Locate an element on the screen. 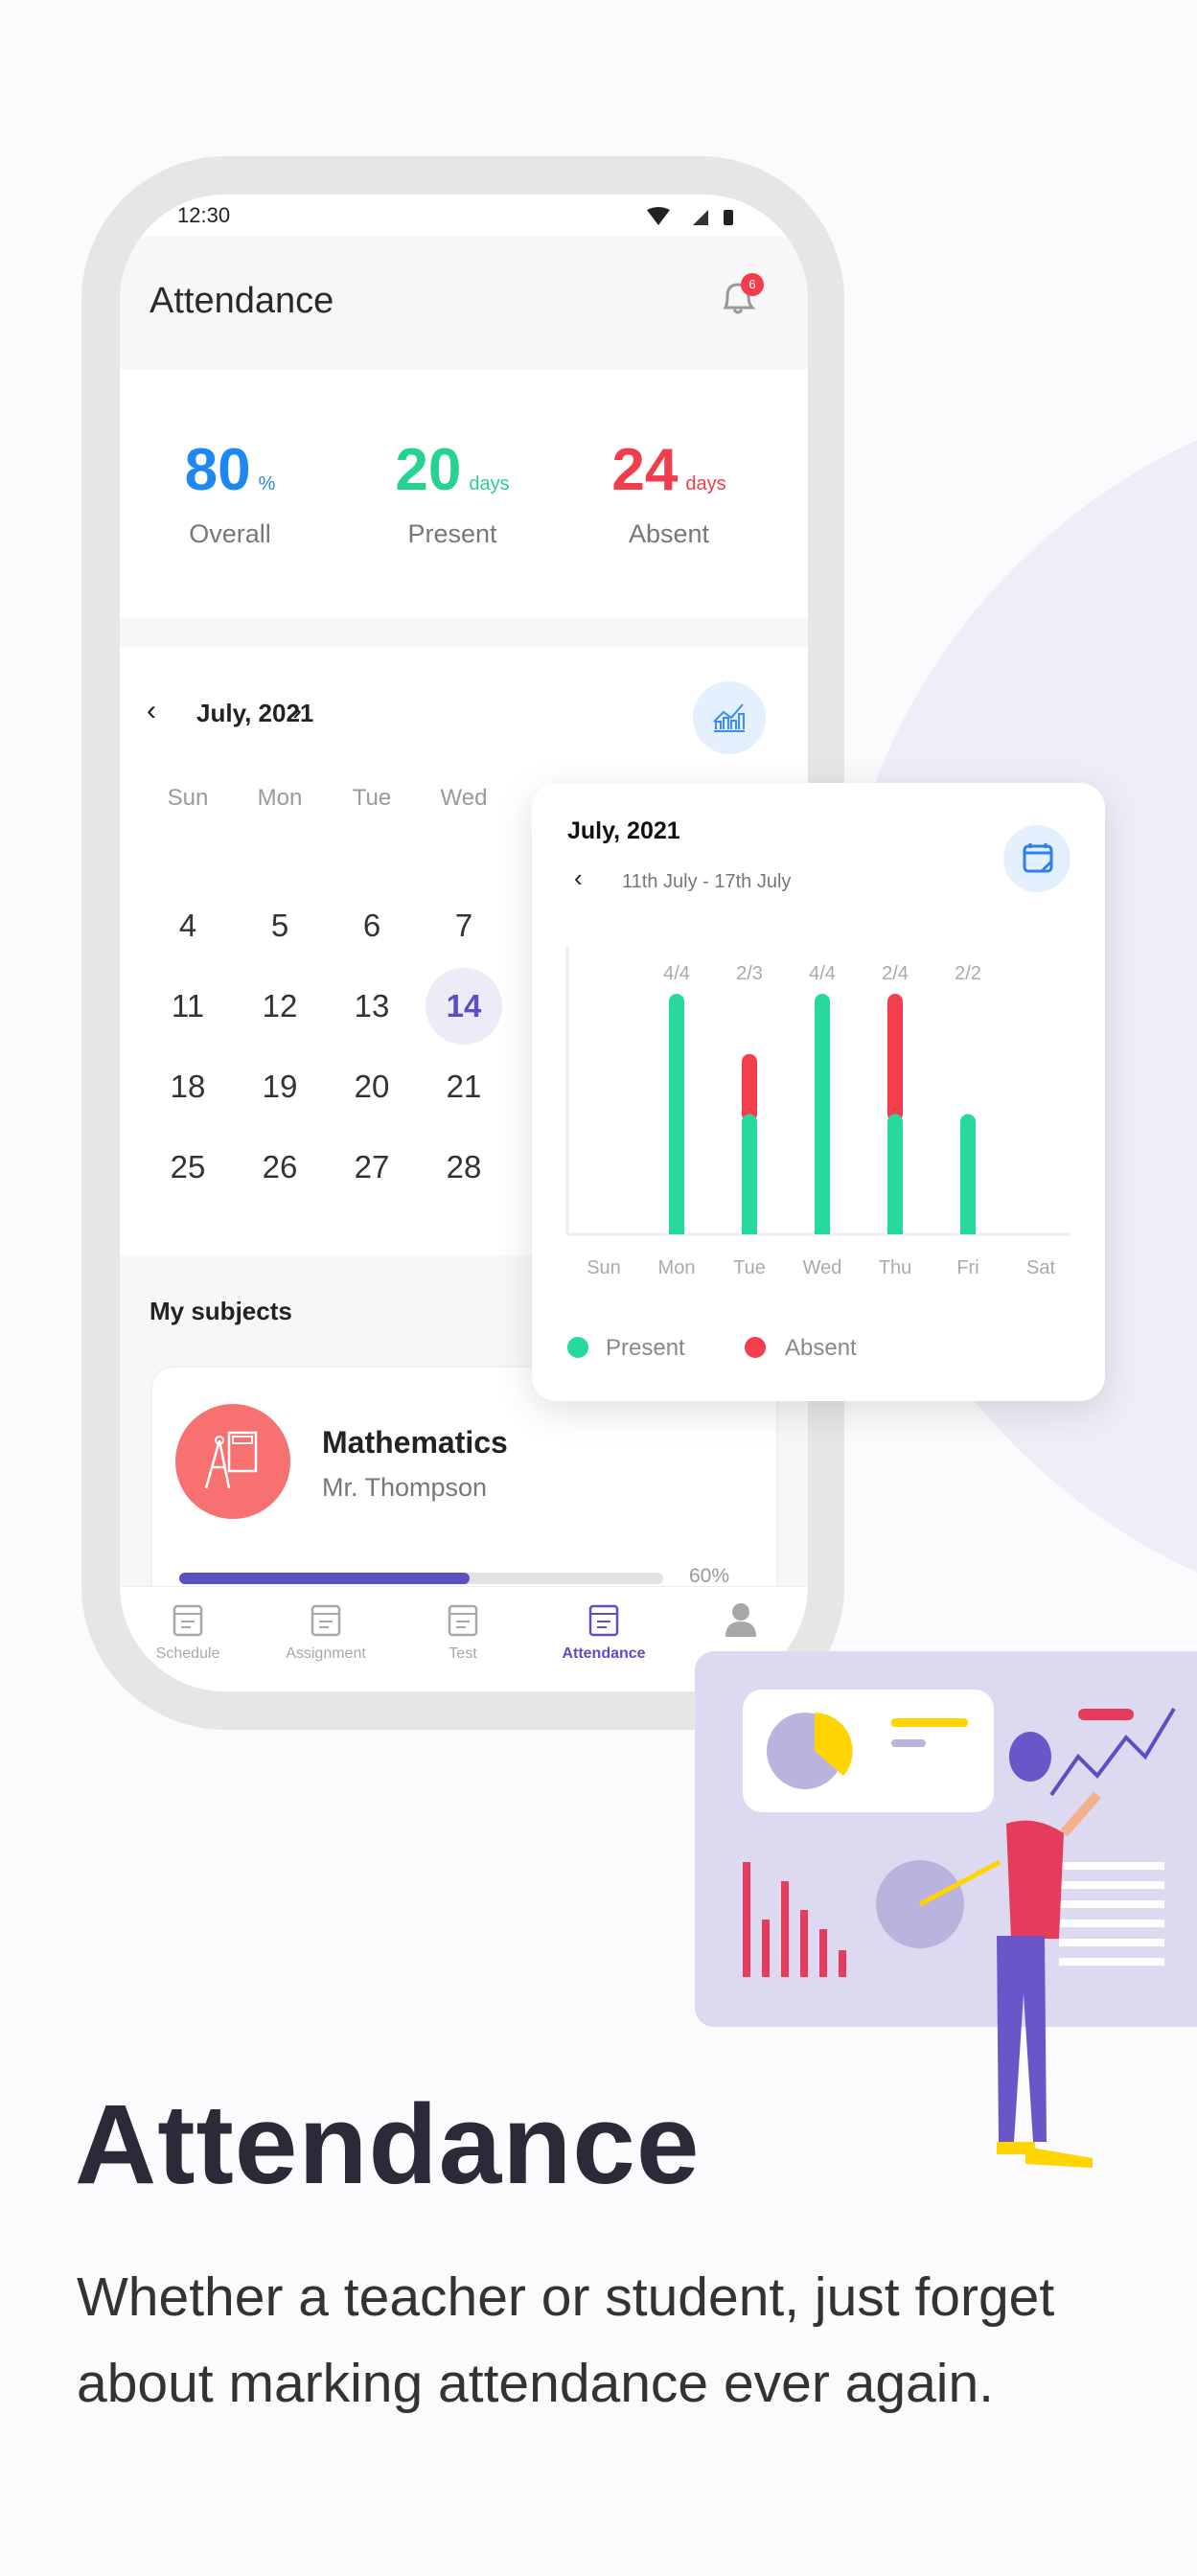 This screenshot has height=2576, width=1197. stat-label: Absent is located at coordinates (669, 533).